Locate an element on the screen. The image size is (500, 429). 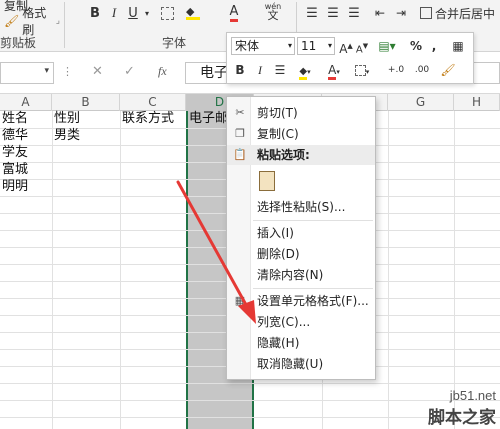
increase-font-size-icon: A▲ is located at coordinates (346, 46).